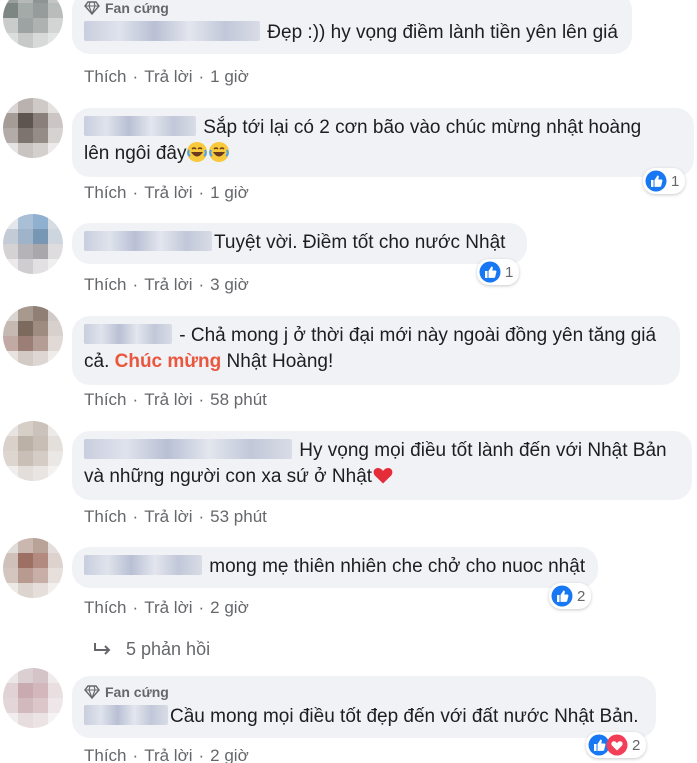  I want to click on comment-body: cả., so click(99, 361).